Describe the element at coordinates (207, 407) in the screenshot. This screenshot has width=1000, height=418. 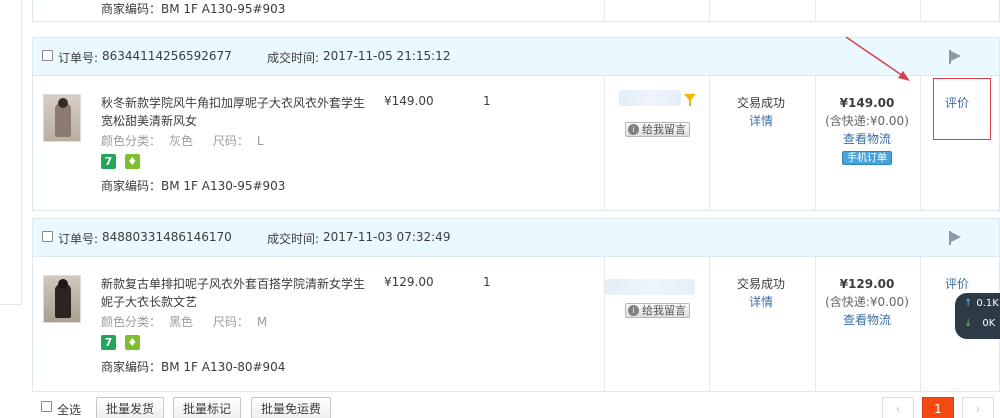
I see `batch-mark-button: 批量标记` at that location.